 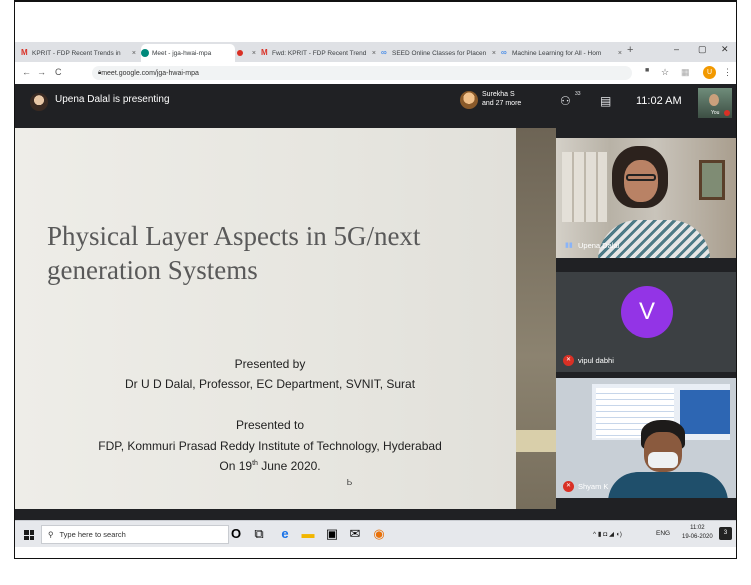 What do you see at coordinates (270, 425) in the screenshot?
I see `slide-presented-to-label: Presented to` at bounding box center [270, 425].